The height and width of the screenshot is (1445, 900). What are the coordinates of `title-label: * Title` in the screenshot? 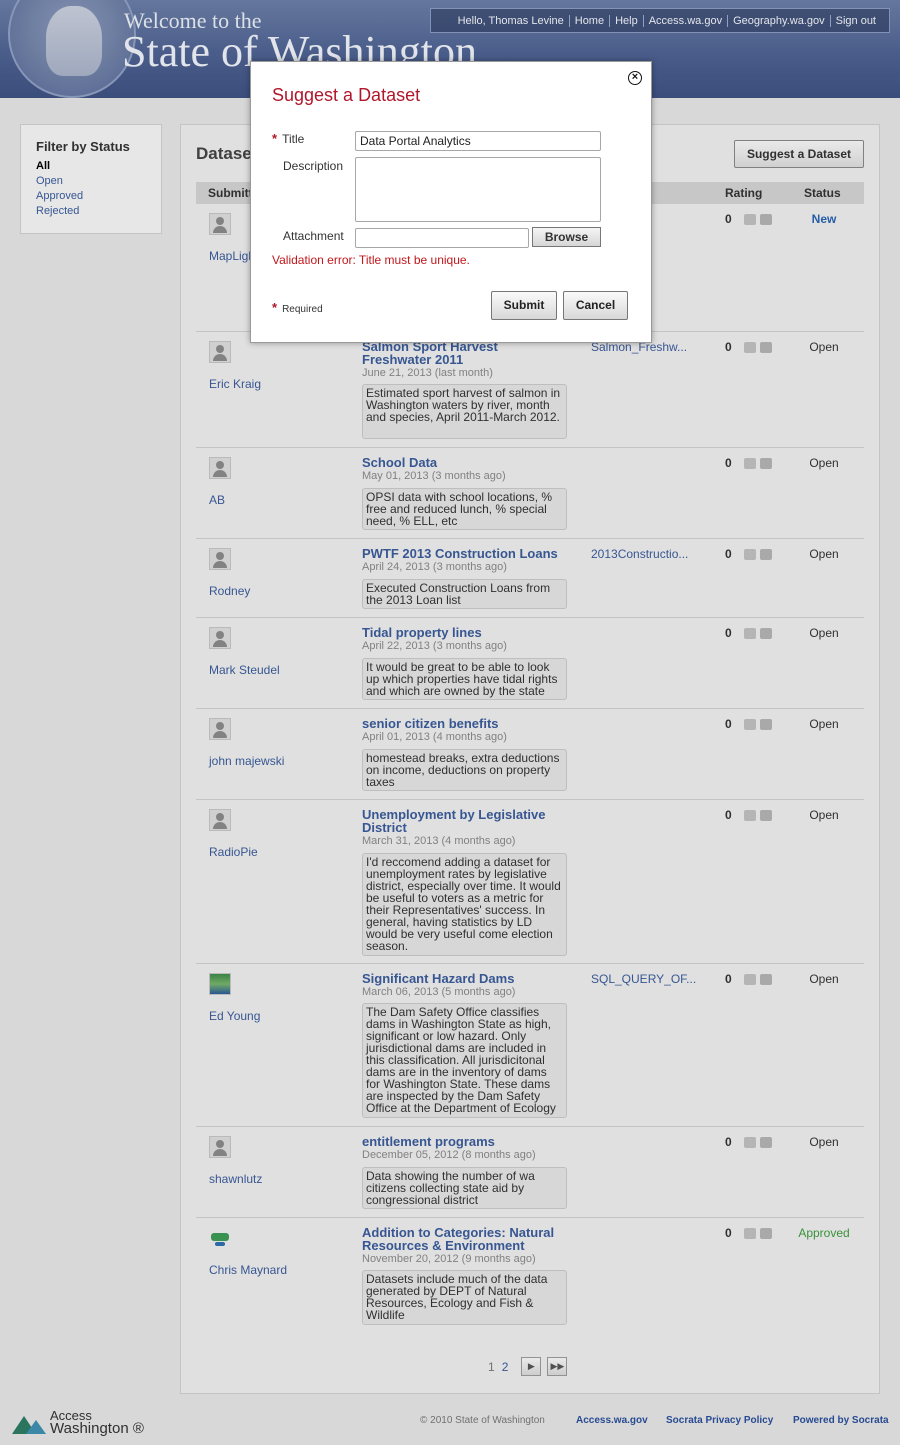 It's located at (288, 138).